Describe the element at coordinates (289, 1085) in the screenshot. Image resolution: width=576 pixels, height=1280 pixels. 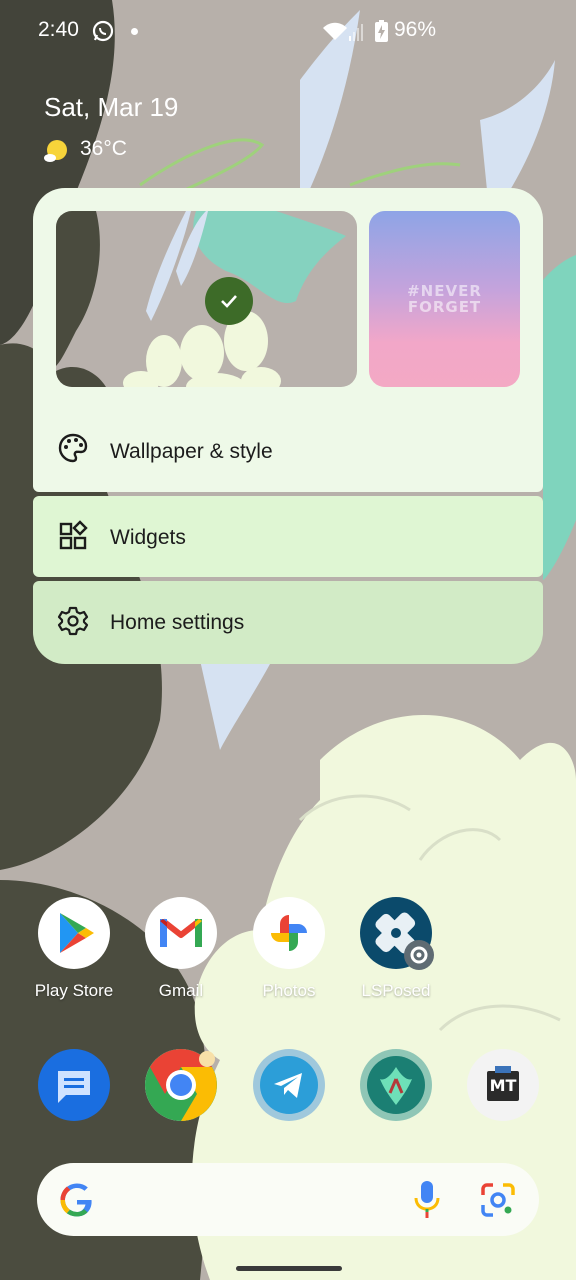
I see `telegram-icon` at that location.